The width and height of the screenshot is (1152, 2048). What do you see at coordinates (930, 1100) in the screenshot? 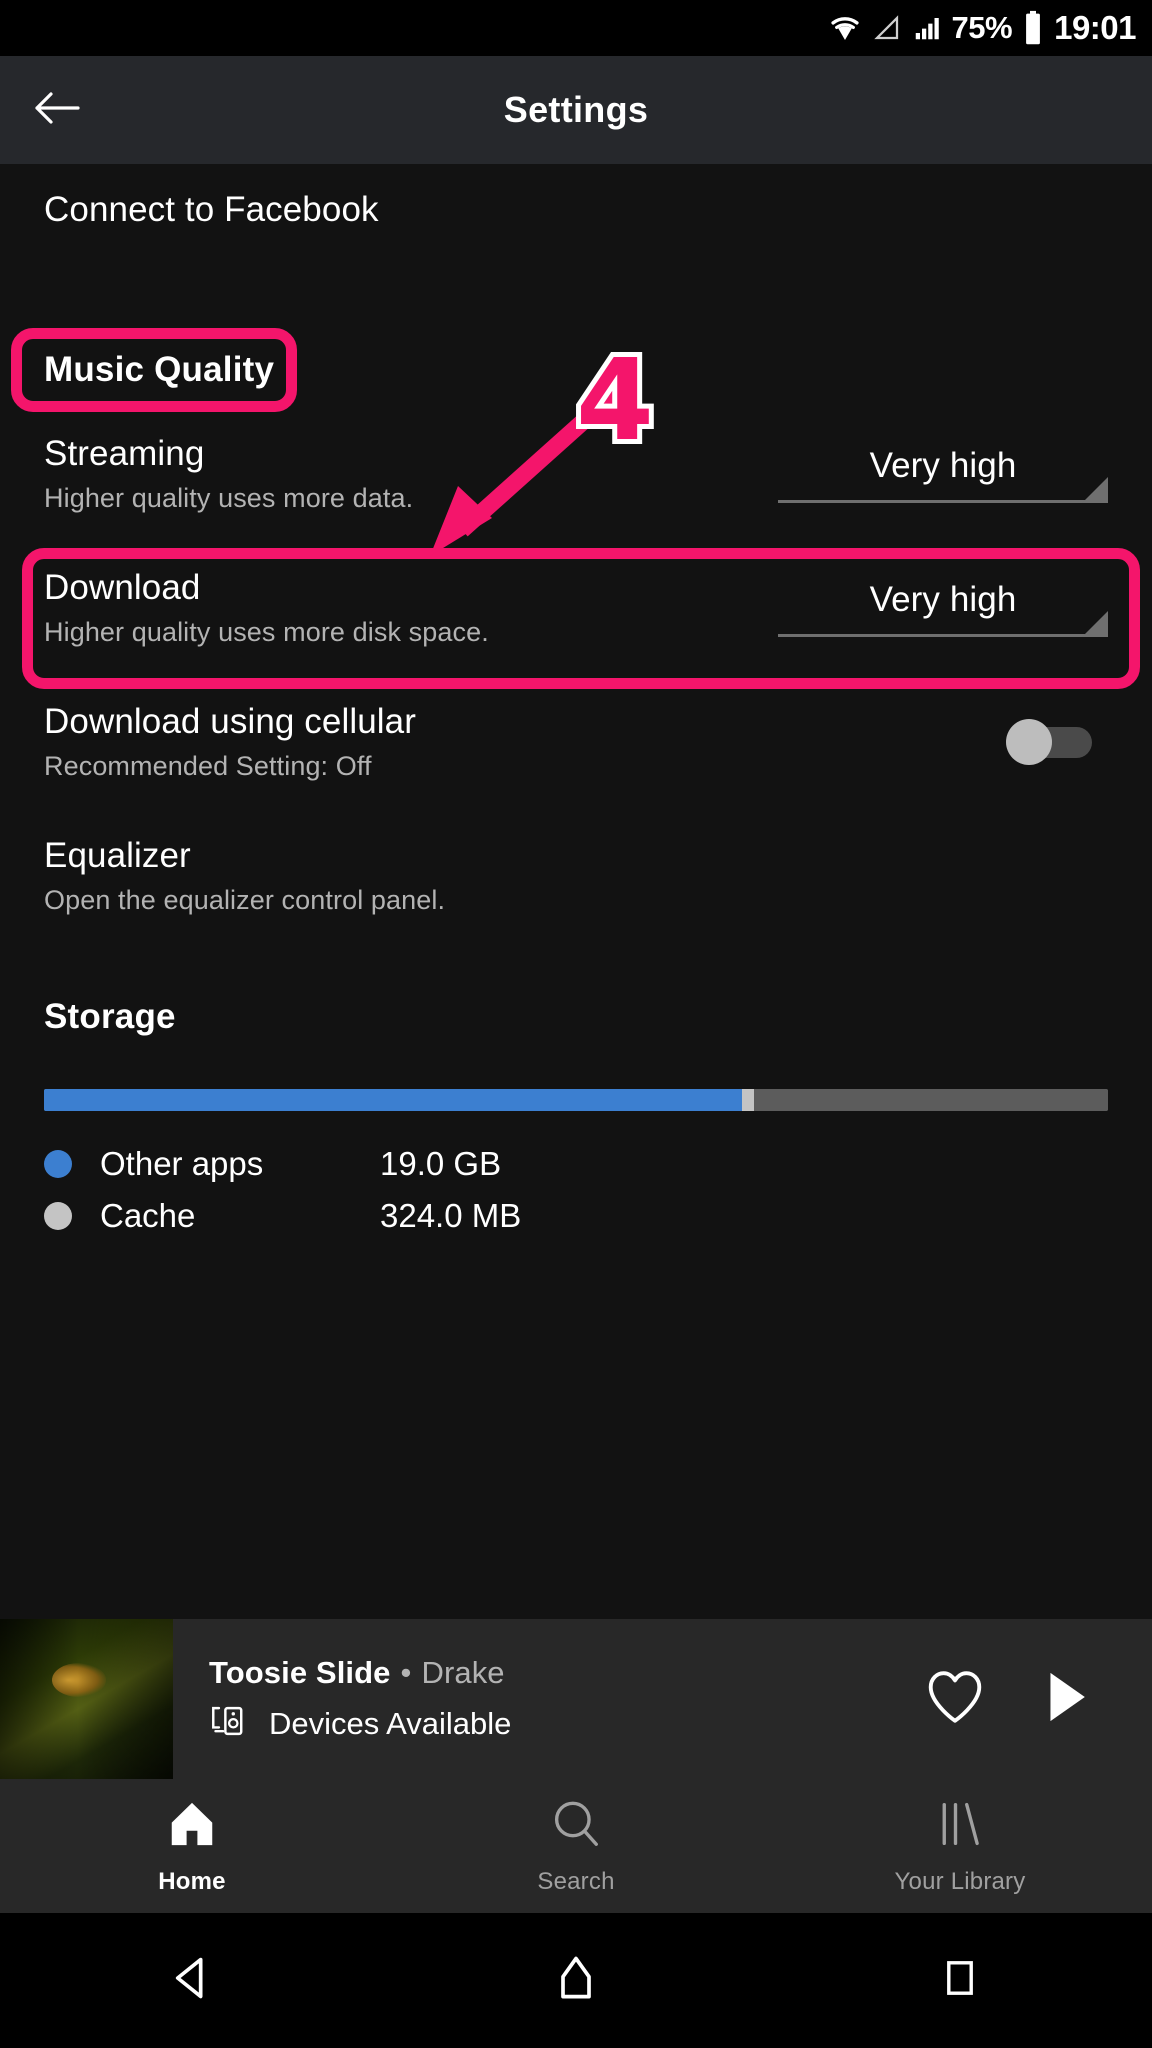
I see `storage-segment-free` at bounding box center [930, 1100].